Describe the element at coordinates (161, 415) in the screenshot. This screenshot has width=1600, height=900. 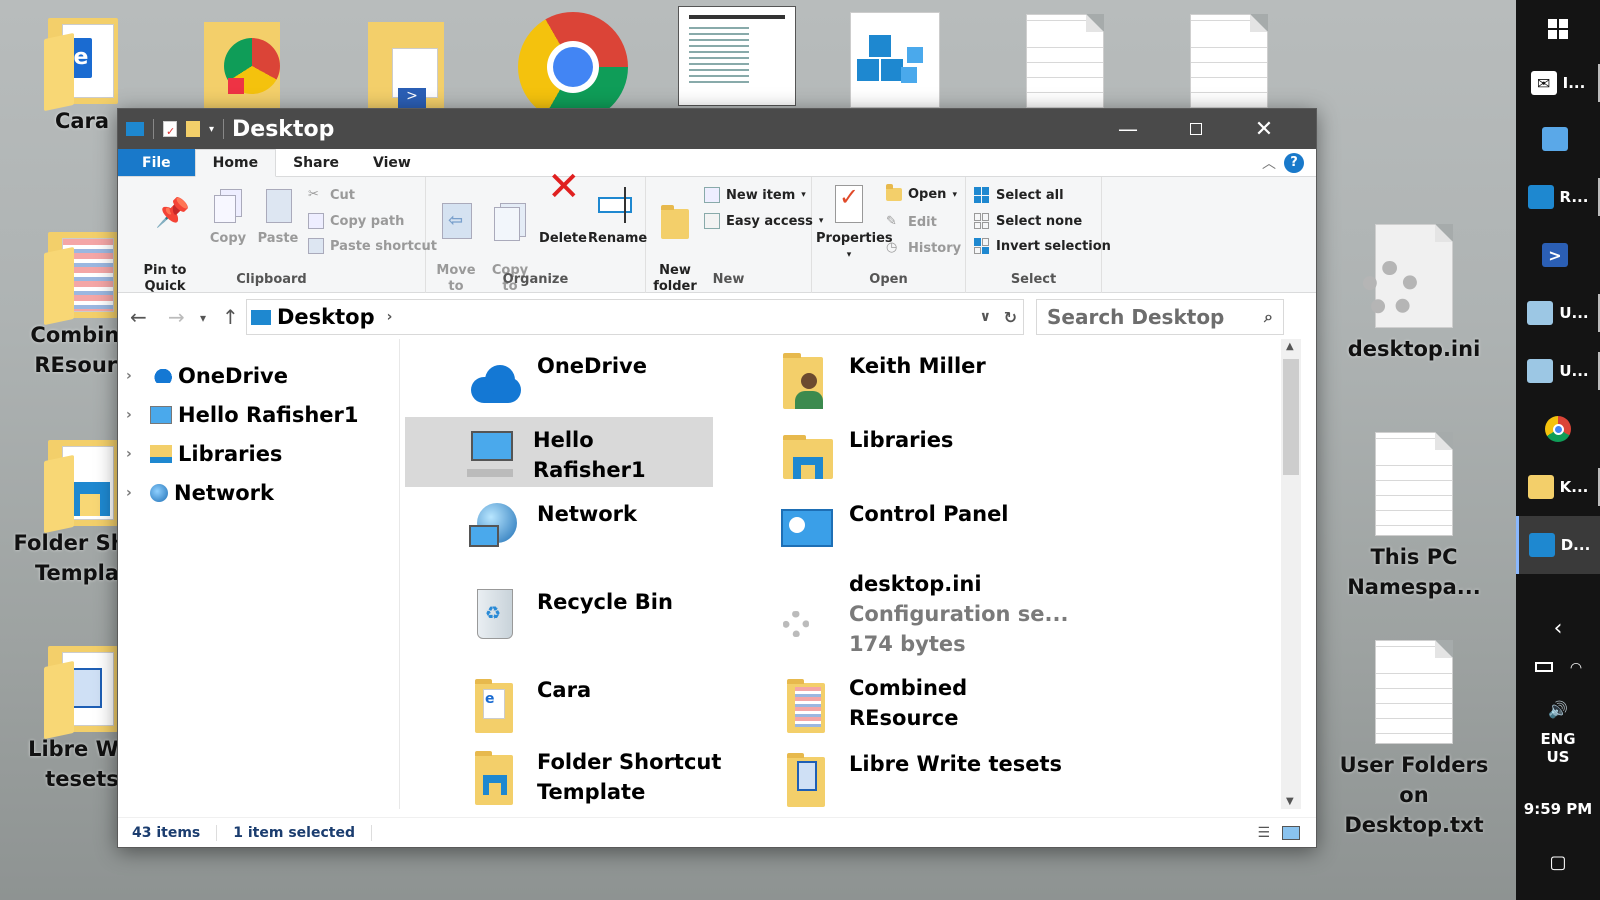
I see `computer-icon` at that location.